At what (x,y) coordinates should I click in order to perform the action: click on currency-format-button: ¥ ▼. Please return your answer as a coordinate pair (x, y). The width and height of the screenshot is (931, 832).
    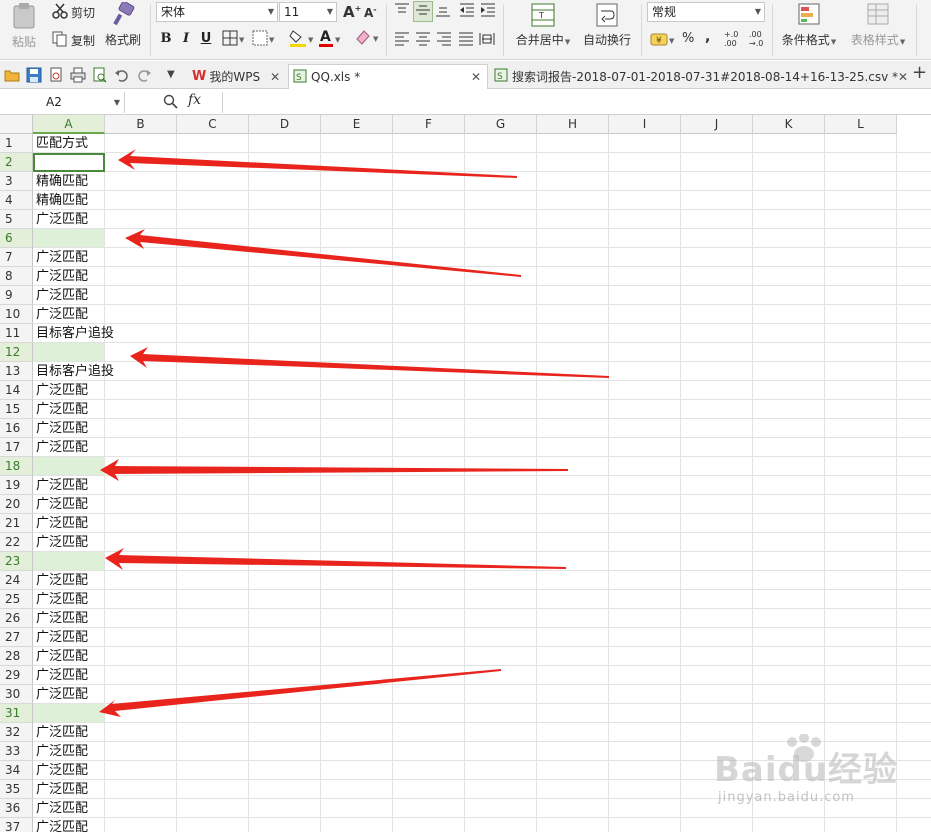
    Looking at the image, I should click on (662, 40).